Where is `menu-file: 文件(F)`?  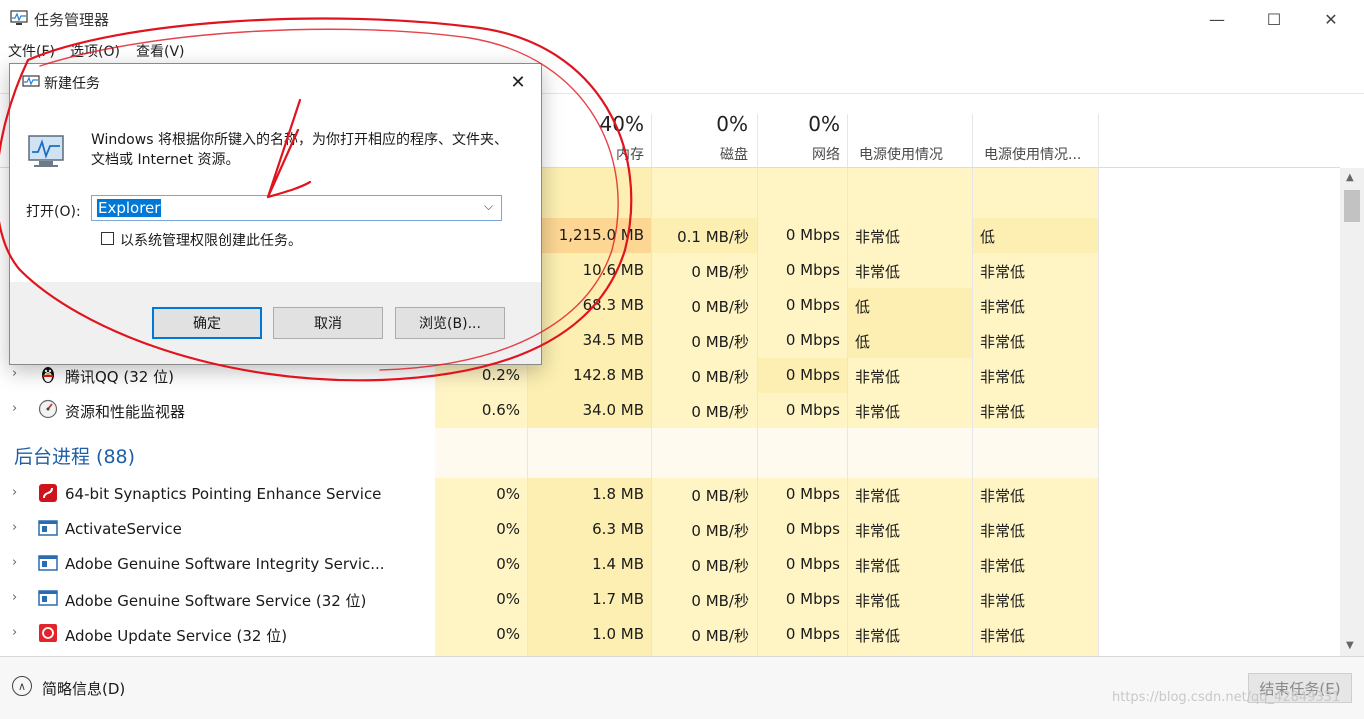 menu-file: 文件(F) is located at coordinates (31, 51).